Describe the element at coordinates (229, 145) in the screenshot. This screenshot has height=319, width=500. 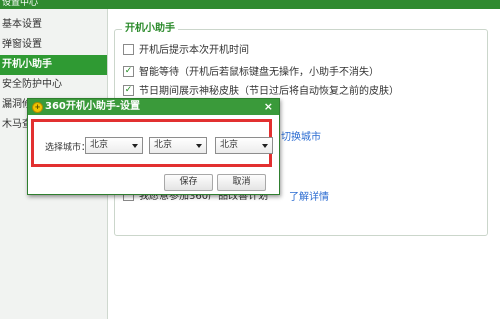
I see `district-select-value: 北京` at that location.